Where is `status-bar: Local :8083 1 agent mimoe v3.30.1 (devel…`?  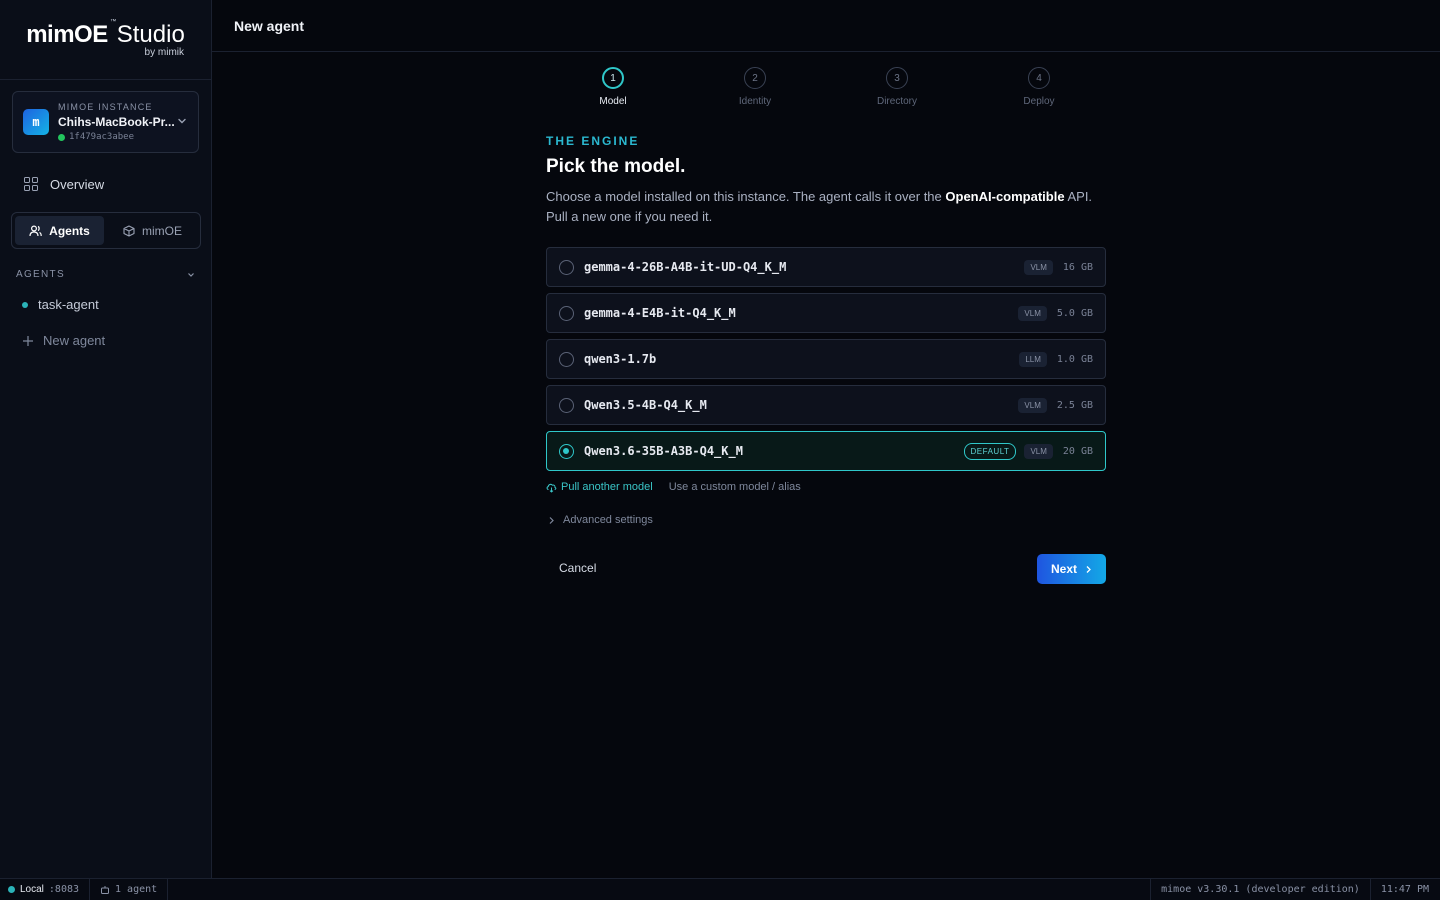
status-bar: Local :8083 1 agent mimoe v3.30.1 (devel… is located at coordinates (720, 889).